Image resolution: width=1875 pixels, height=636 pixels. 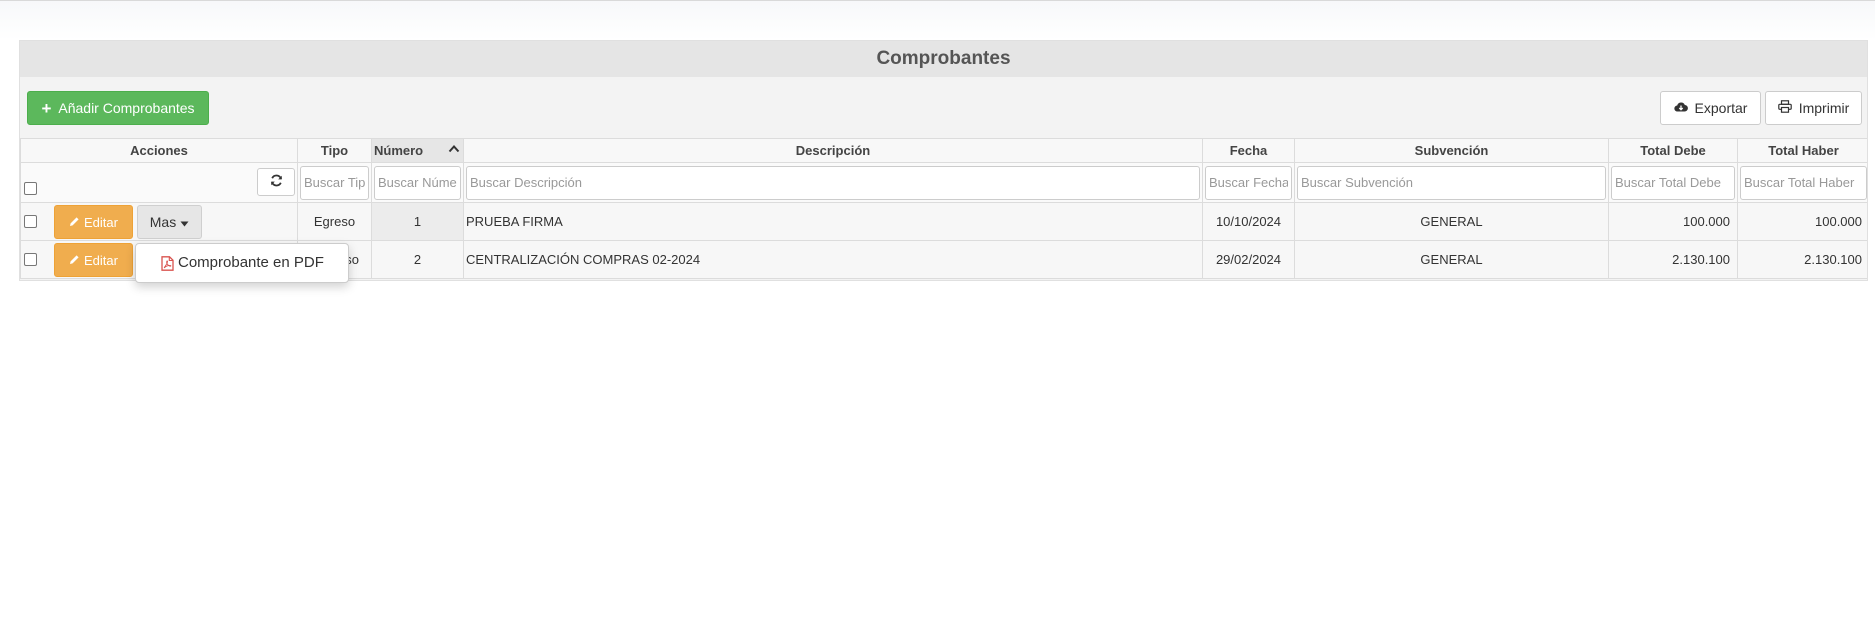 I want to click on filter-subvencion-input, so click(x=1451, y=182).